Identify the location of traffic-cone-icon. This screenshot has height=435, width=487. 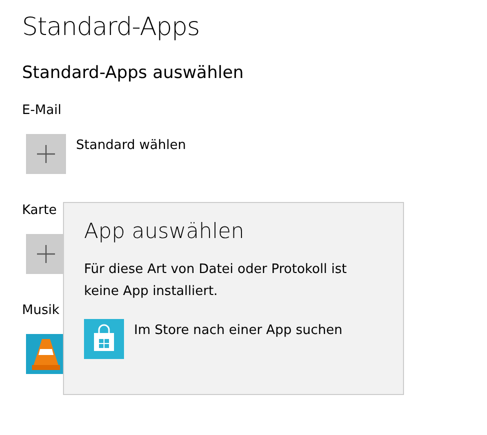
(46, 354).